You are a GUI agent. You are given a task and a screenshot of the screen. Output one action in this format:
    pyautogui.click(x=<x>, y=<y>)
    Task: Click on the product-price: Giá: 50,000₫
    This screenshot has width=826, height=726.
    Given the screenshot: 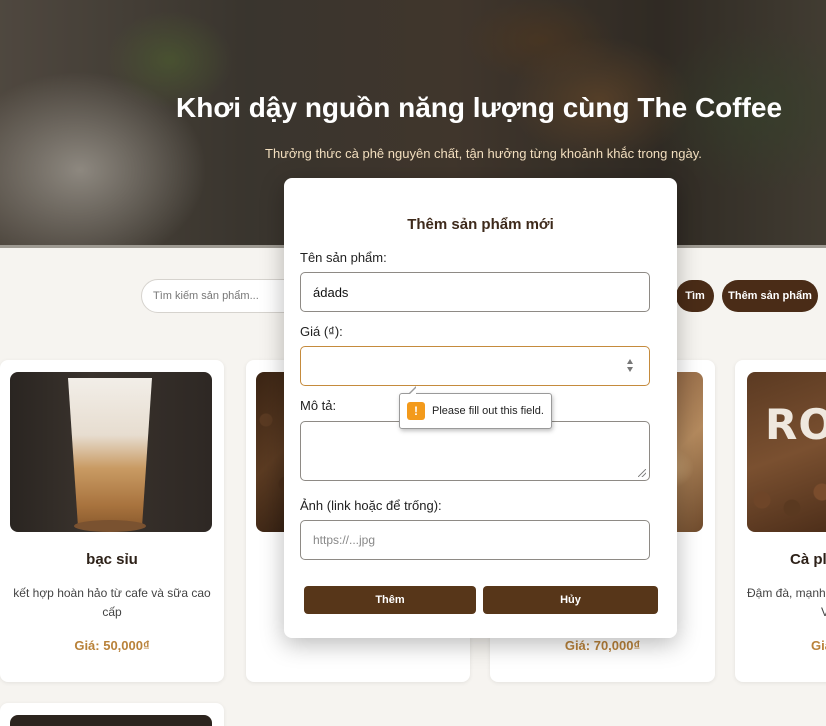 What is the action you would take?
    pyautogui.click(x=112, y=645)
    